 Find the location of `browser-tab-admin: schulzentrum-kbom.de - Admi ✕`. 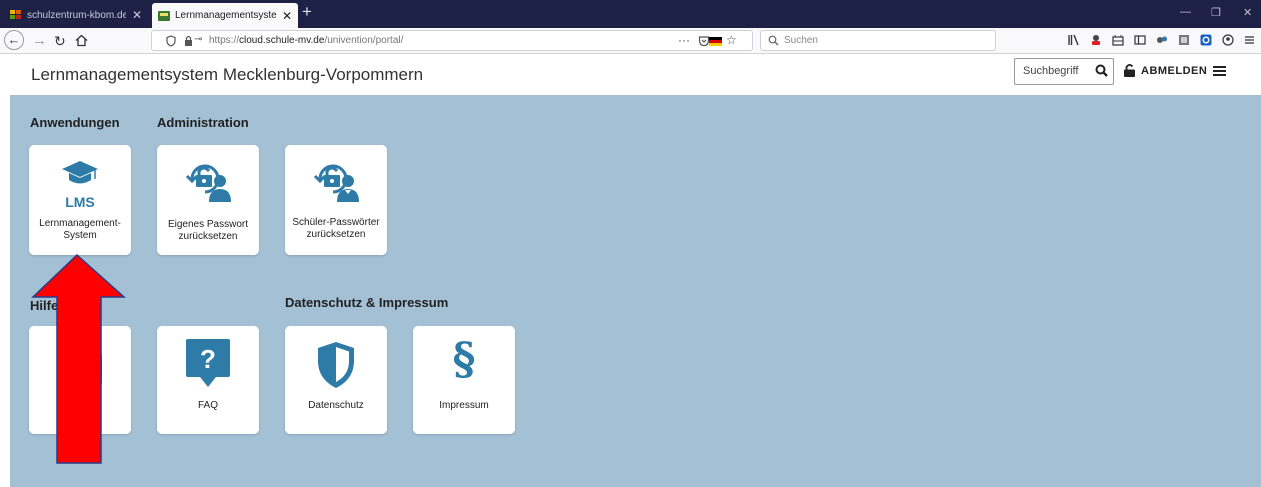

browser-tab-admin: schulzentrum-kbom.de - Admi ✕ is located at coordinates (76, 15).